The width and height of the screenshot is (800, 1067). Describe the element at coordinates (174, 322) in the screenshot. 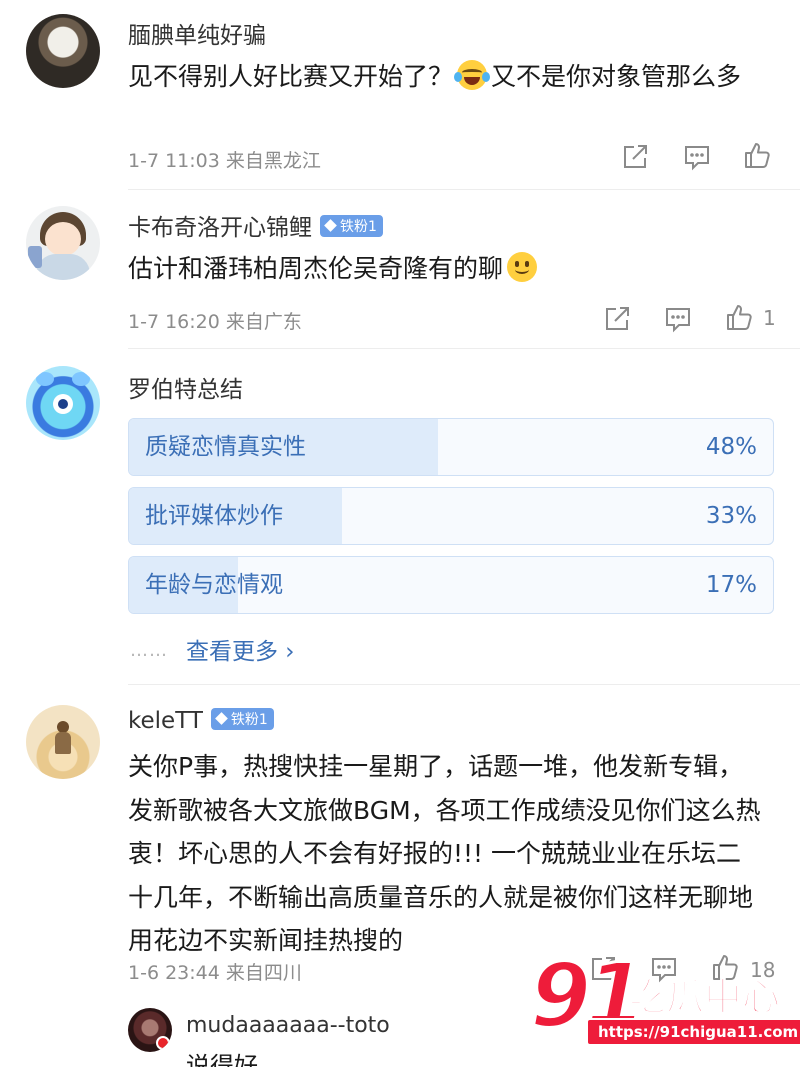

I see `comment-time: 1-7 16:20` at that location.